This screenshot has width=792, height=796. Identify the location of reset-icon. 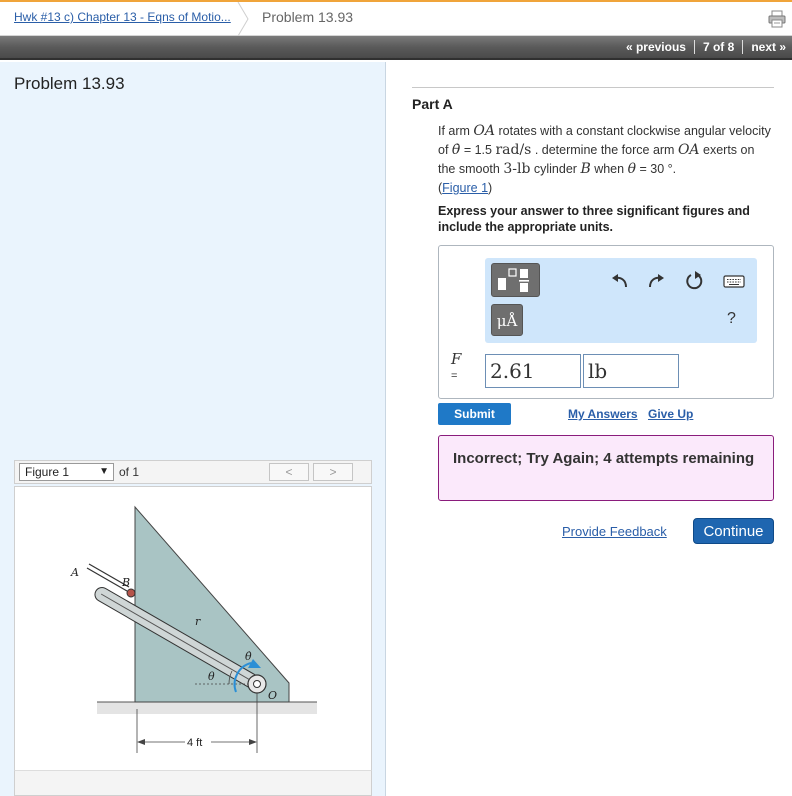
(694, 281).